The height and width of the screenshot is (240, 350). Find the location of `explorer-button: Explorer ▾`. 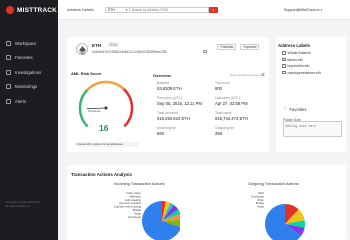

explorer-button: Explorer ▾ is located at coordinates (249, 47).